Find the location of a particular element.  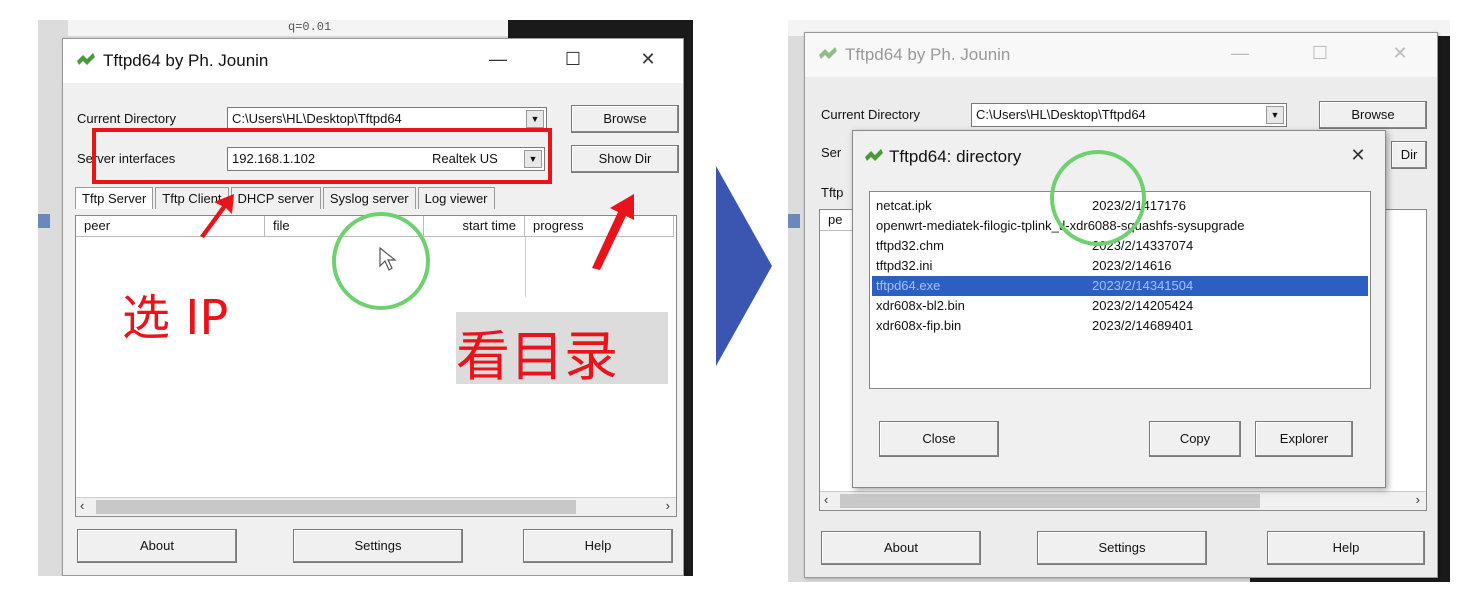

current-directory-combo: C:\Users\HL\Desktop\Tftpd64 ▼ is located at coordinates (1129, 115).